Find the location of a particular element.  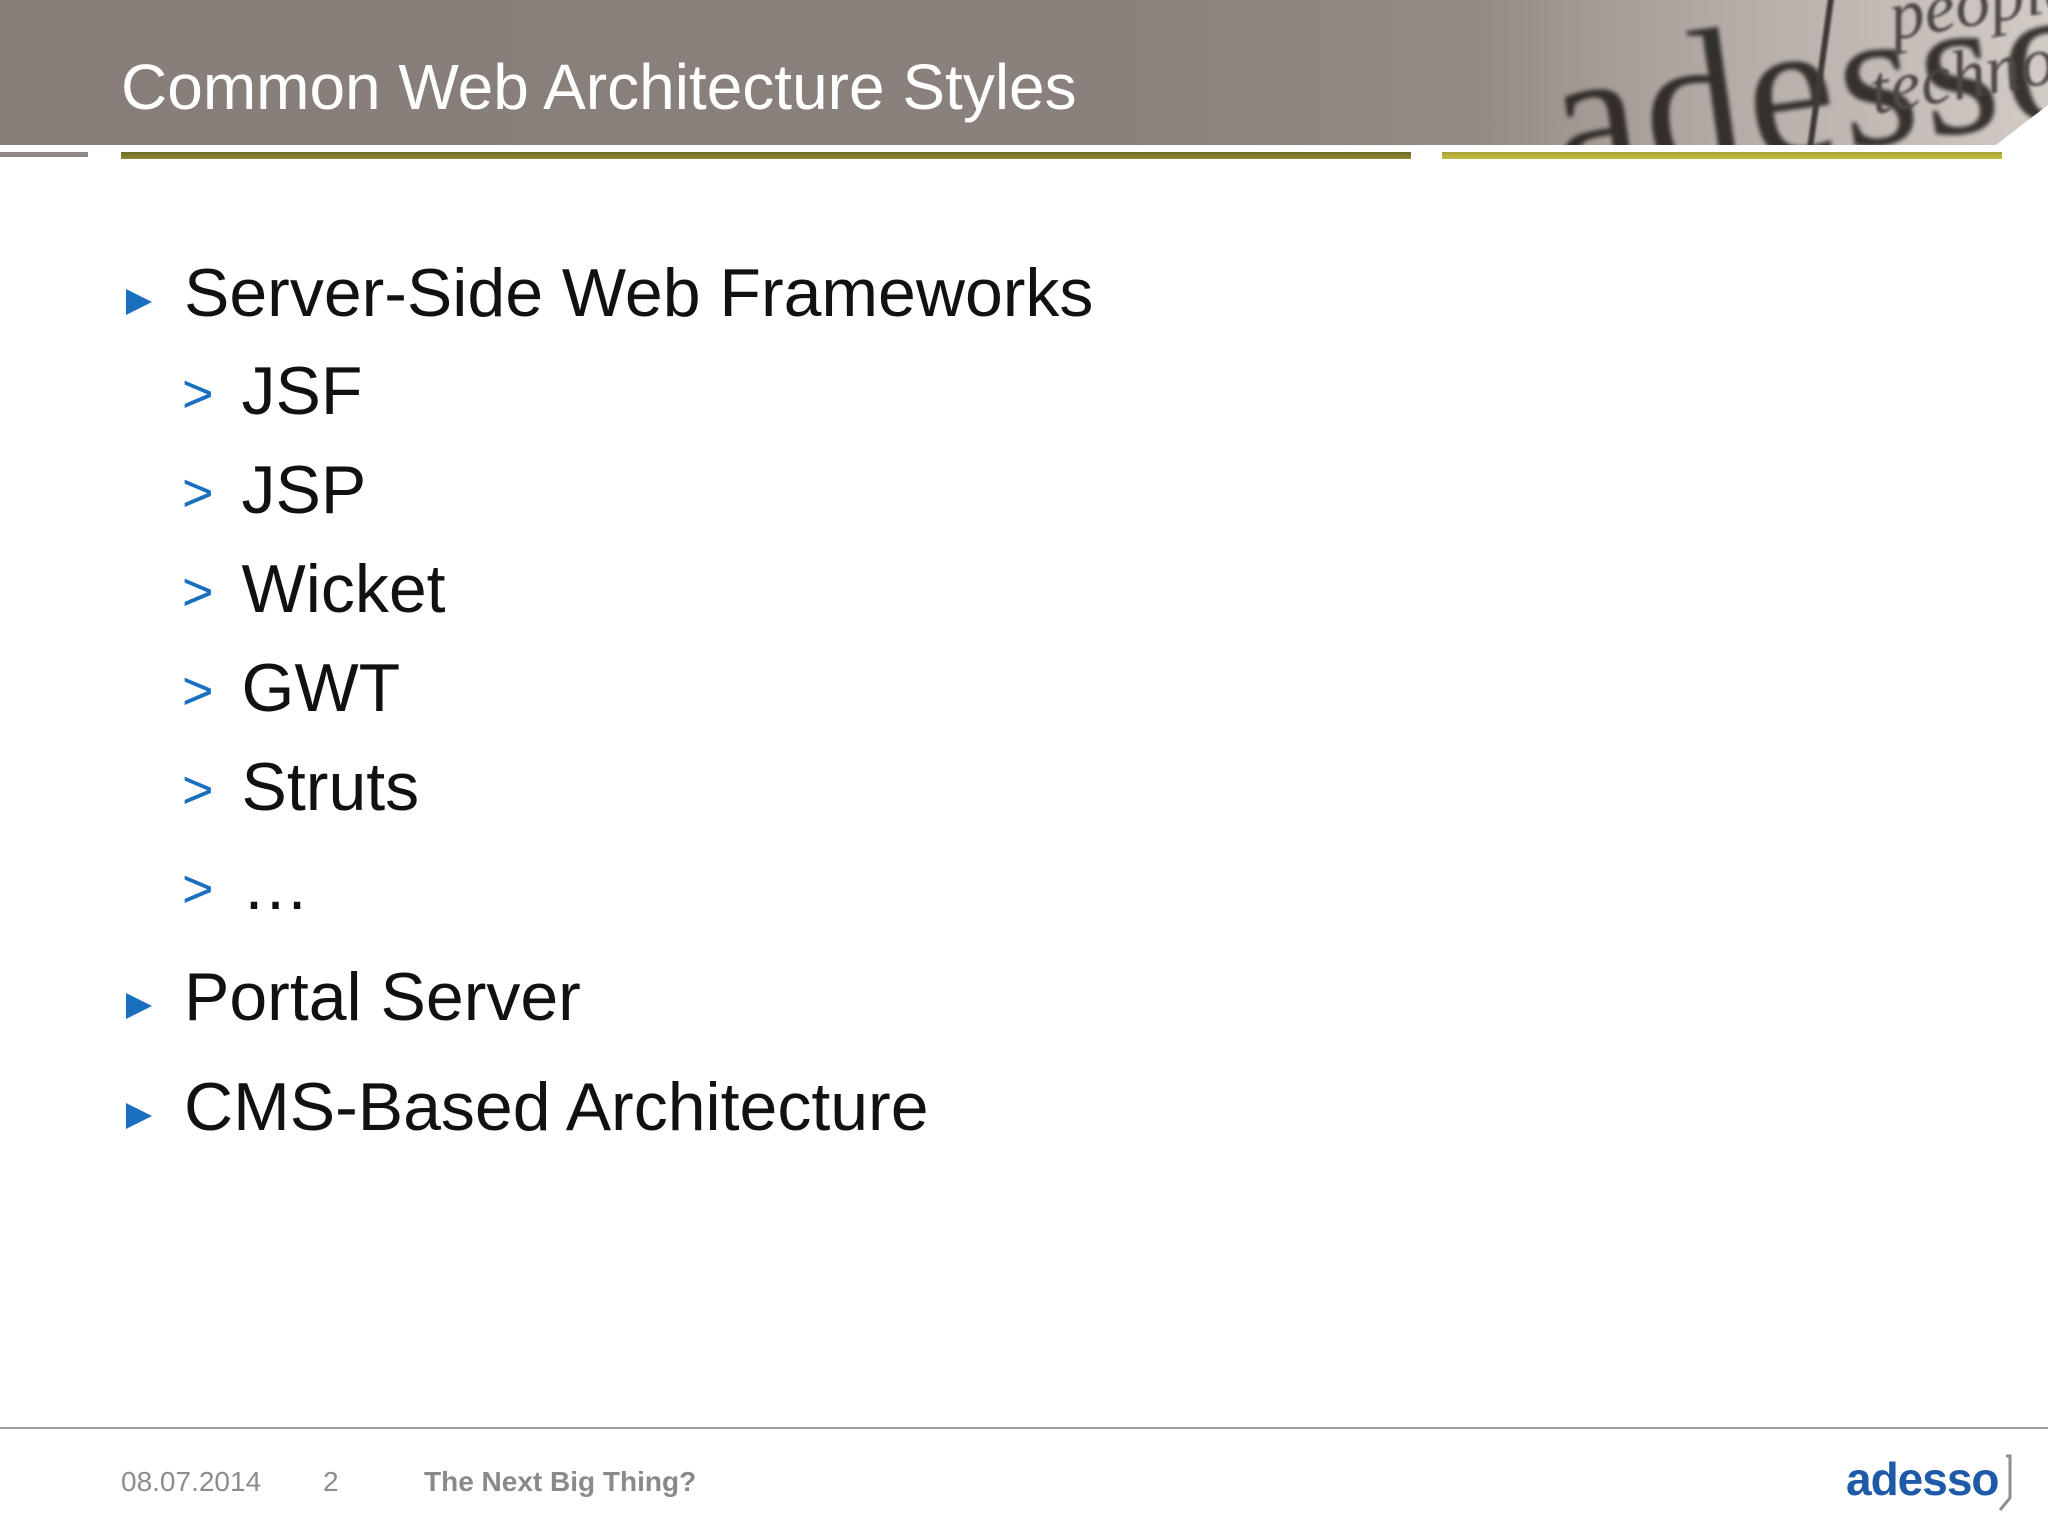

sub-bullet-item: > Wicket is located at coordinates (314, 589).